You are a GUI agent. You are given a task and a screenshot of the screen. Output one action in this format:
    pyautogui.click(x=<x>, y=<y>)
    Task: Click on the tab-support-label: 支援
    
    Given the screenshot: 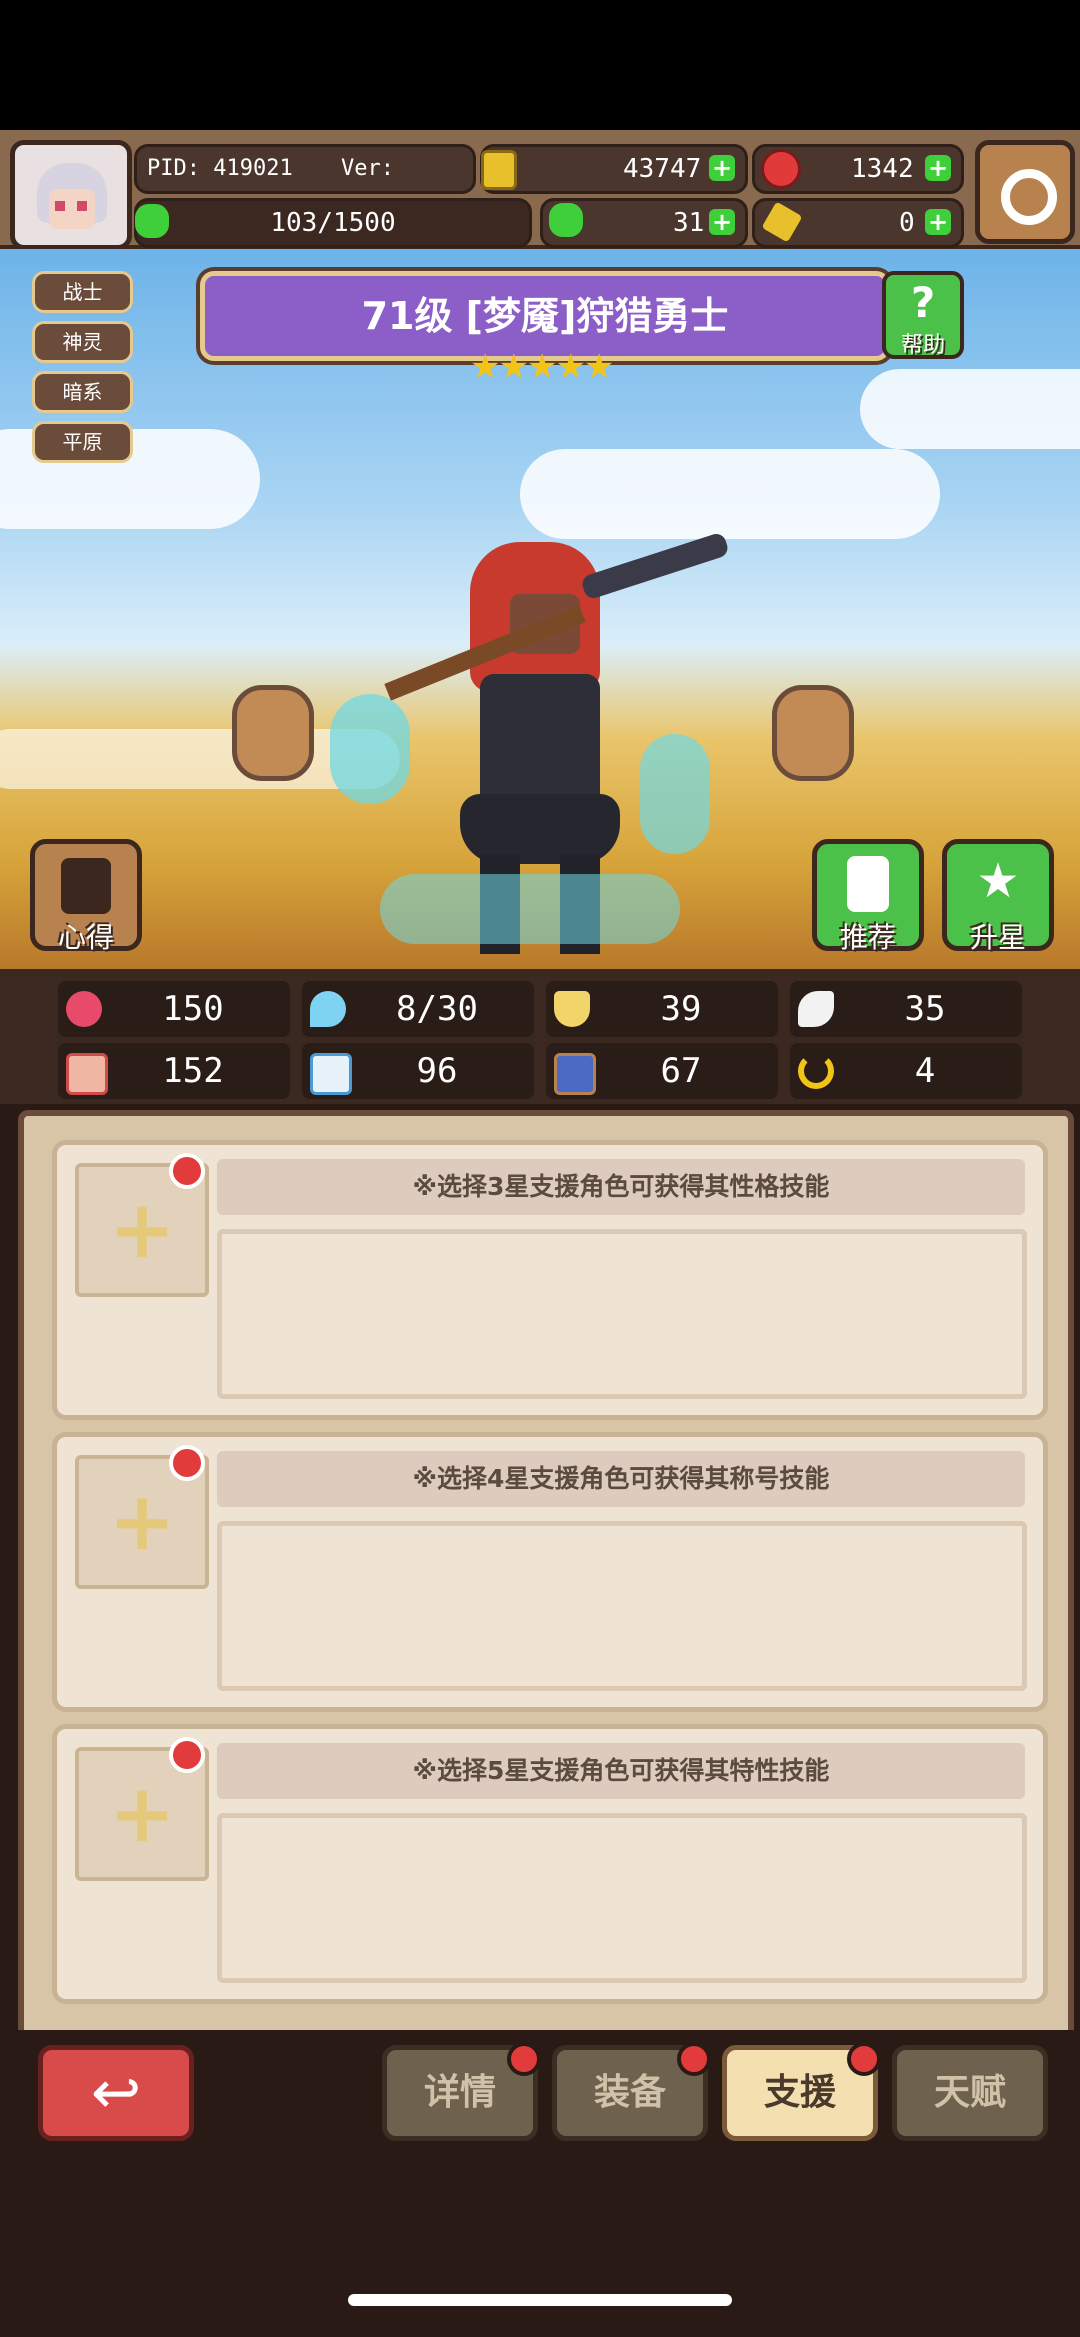 What is the action you would take?
    pyautogui.click(x=799, y=2092)
    